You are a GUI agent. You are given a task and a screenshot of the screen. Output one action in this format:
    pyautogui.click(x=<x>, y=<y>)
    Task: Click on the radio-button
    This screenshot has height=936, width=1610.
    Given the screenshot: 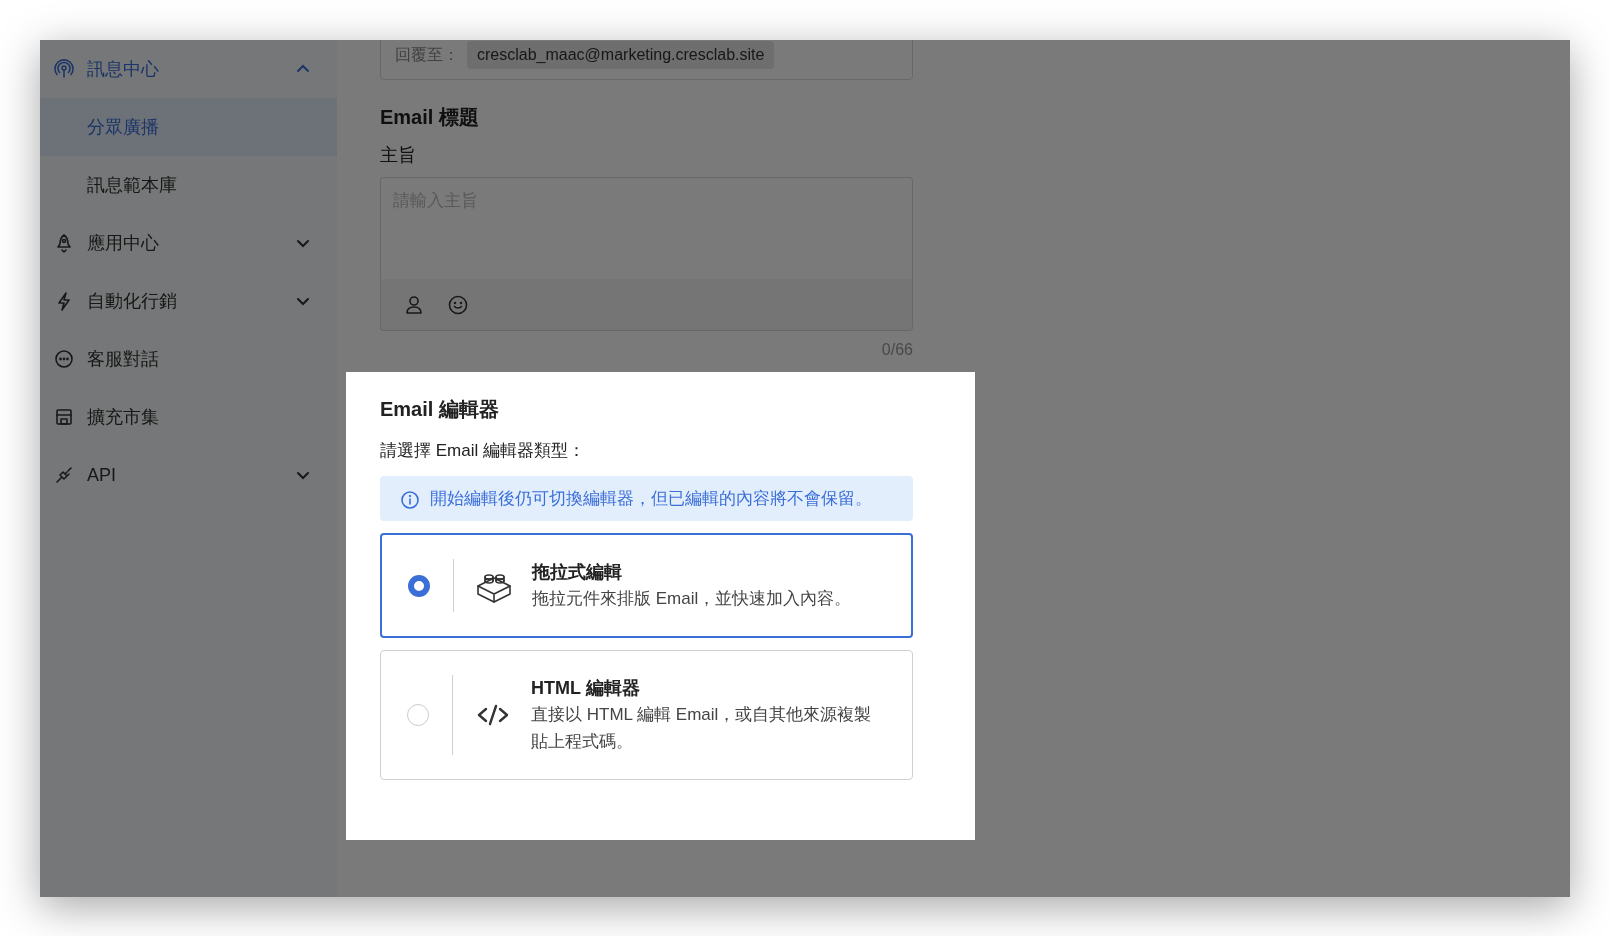 What is the action you would take?
    pyautogui.click(x=419, y=585)
    